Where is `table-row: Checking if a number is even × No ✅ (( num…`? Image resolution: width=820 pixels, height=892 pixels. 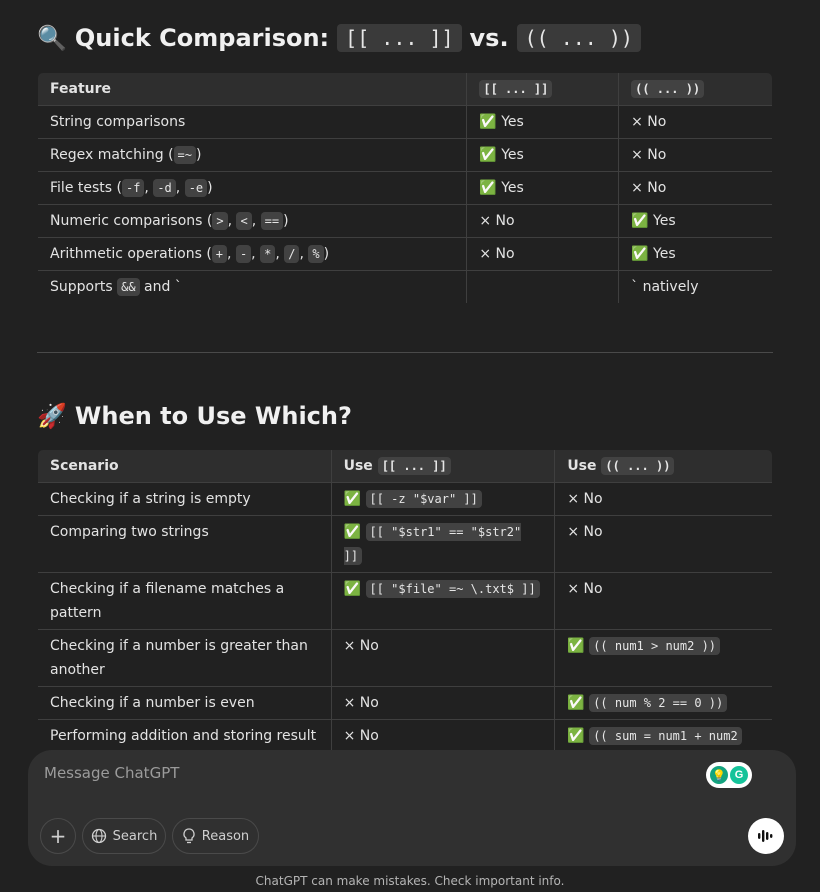 table-row: Checking if a number is even × No ✅ (( num… is located at coordinates (405, 703).